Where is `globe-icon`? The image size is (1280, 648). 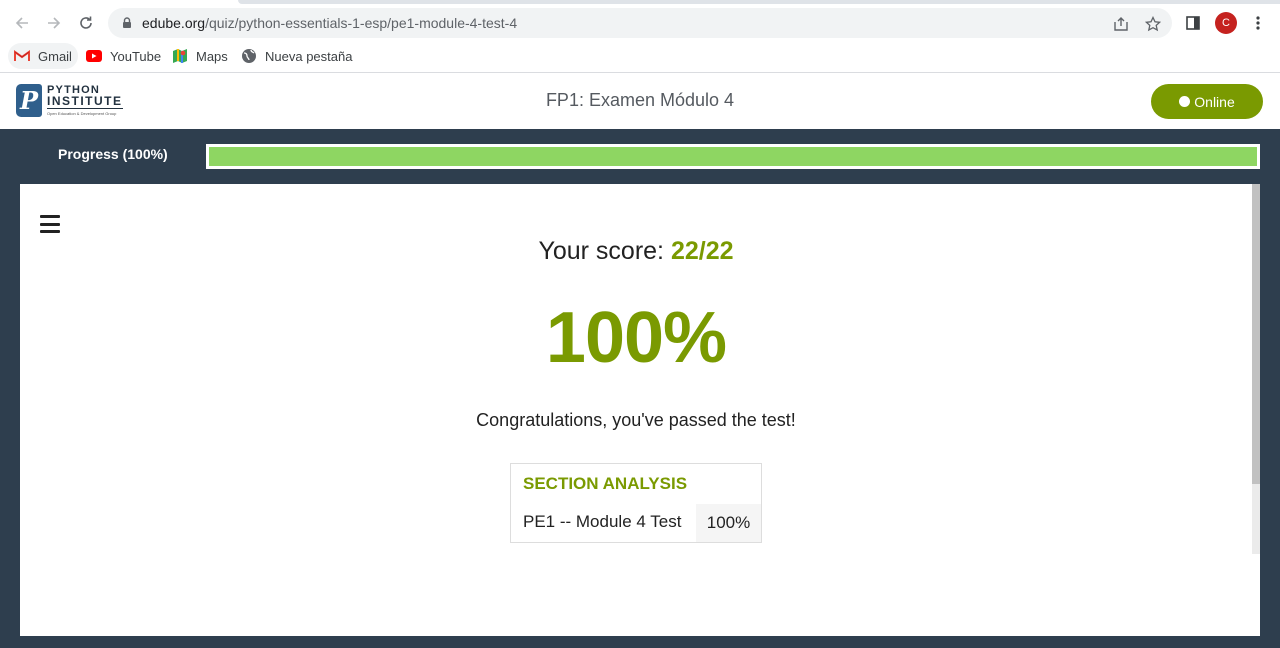
globe-icon is located at coordinates (249, 56).